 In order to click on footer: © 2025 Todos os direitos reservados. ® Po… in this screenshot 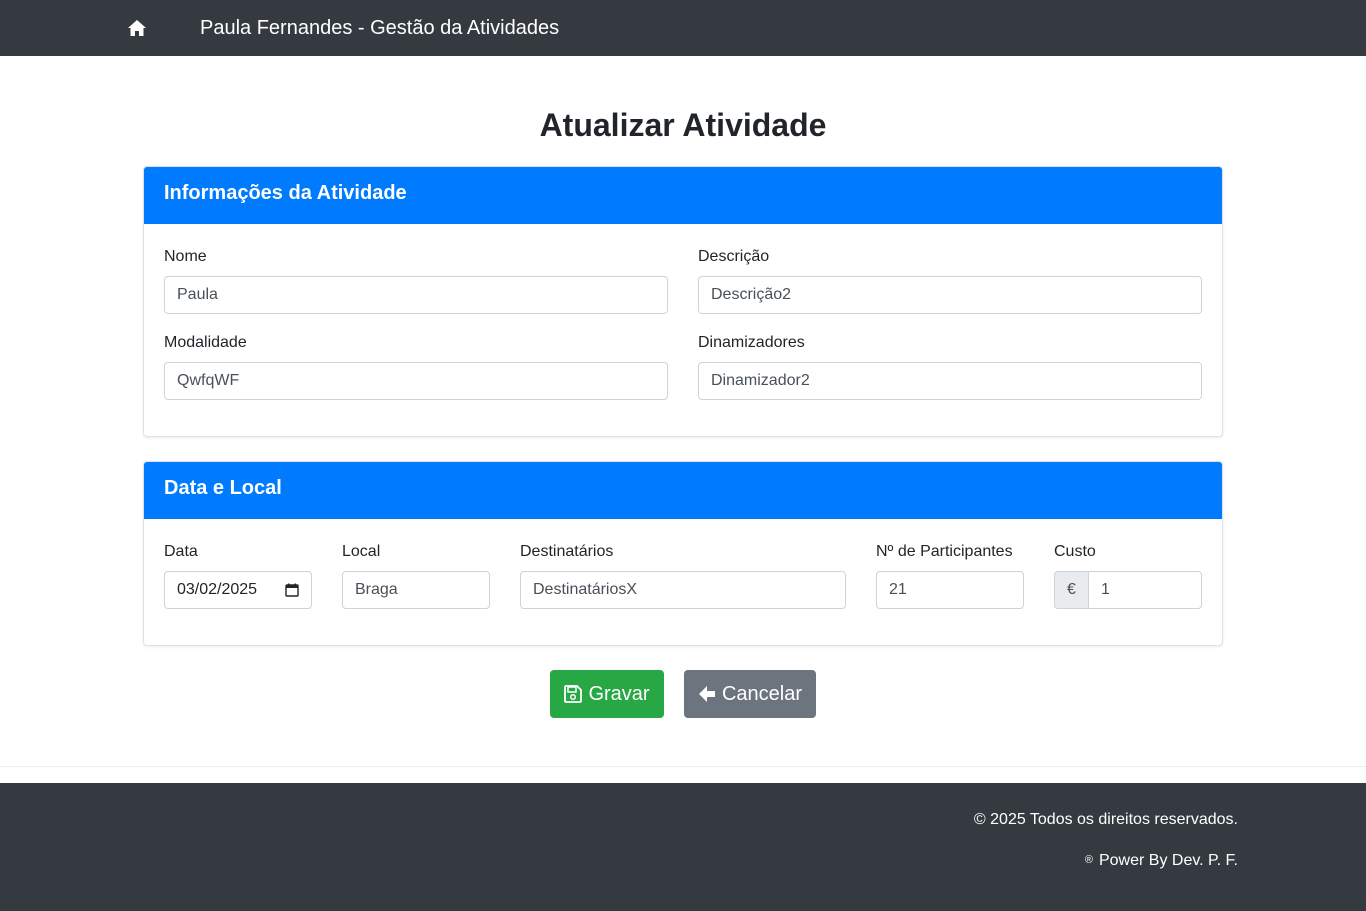, I will do `click(683, 847)`.